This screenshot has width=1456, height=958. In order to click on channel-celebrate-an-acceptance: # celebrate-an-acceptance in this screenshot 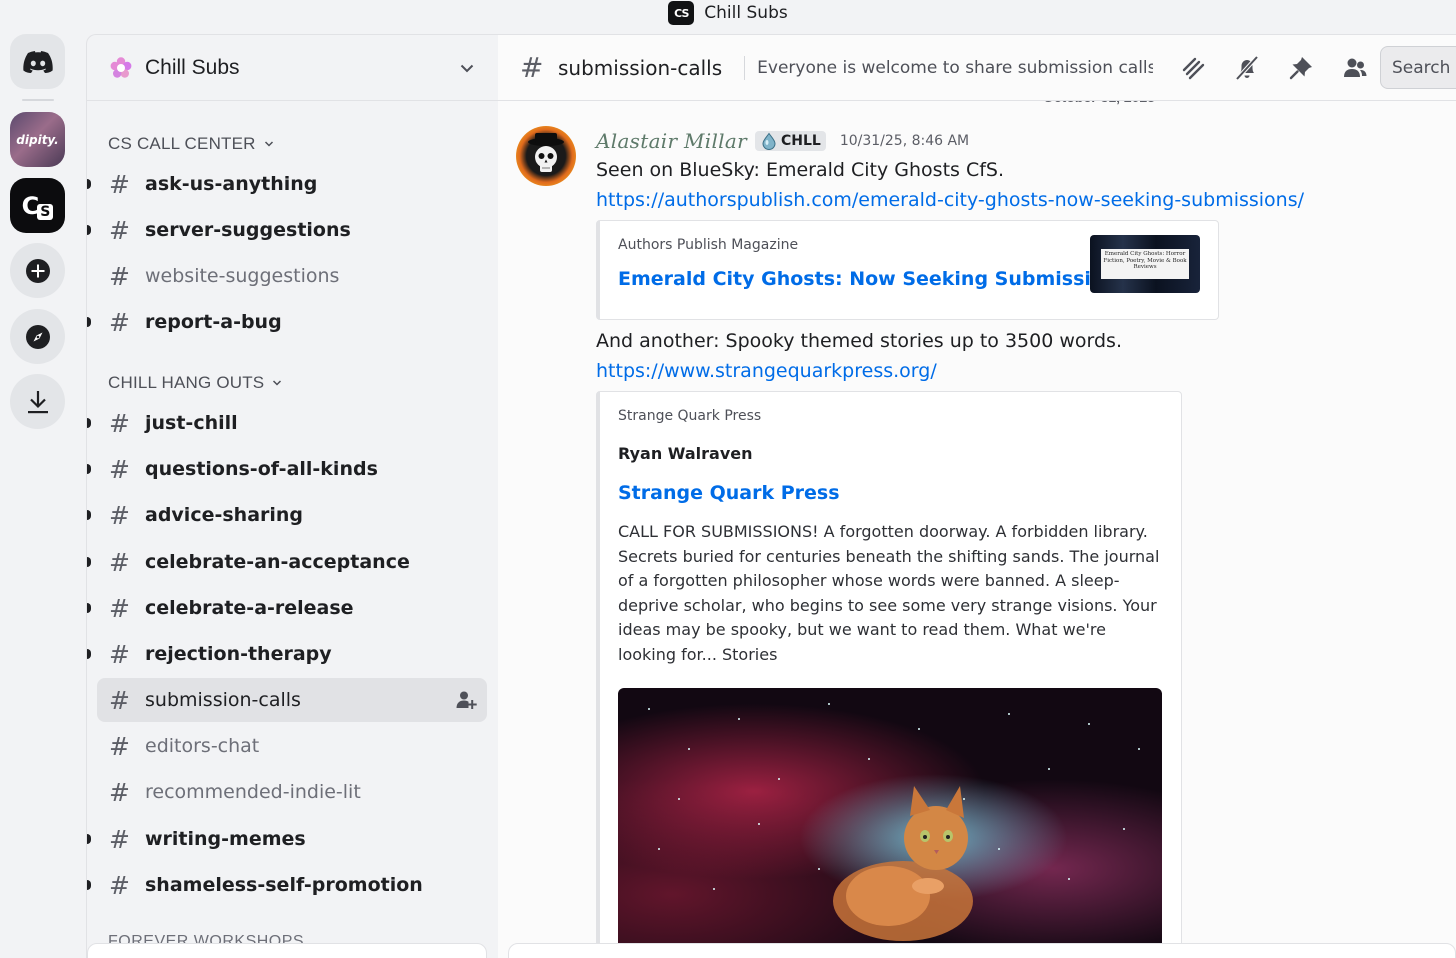, I will do `click(287, 562)`.